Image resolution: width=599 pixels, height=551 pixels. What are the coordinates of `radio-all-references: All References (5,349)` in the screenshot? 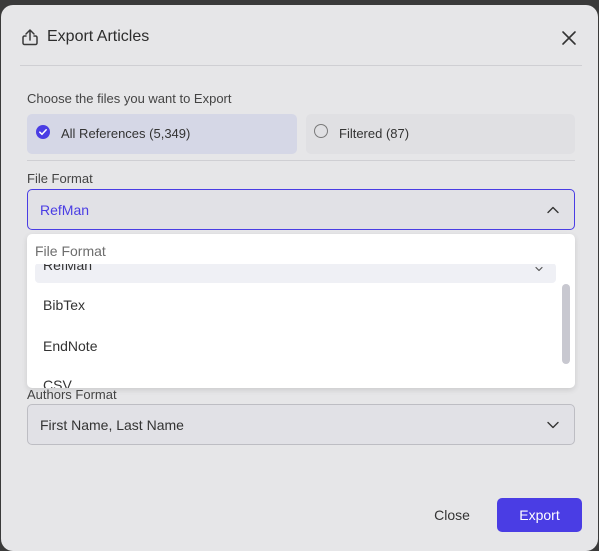 It's located at (162, 134).